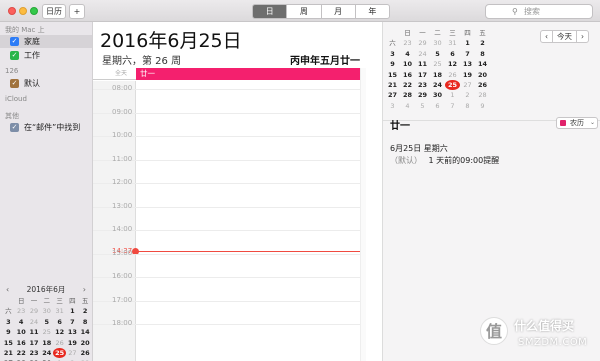 This screenshot has width=600, height=361. What do you see at coordinates (34, 11) in the screenshot?
I see `zoom-window-button` at bounding box center [34, 11].